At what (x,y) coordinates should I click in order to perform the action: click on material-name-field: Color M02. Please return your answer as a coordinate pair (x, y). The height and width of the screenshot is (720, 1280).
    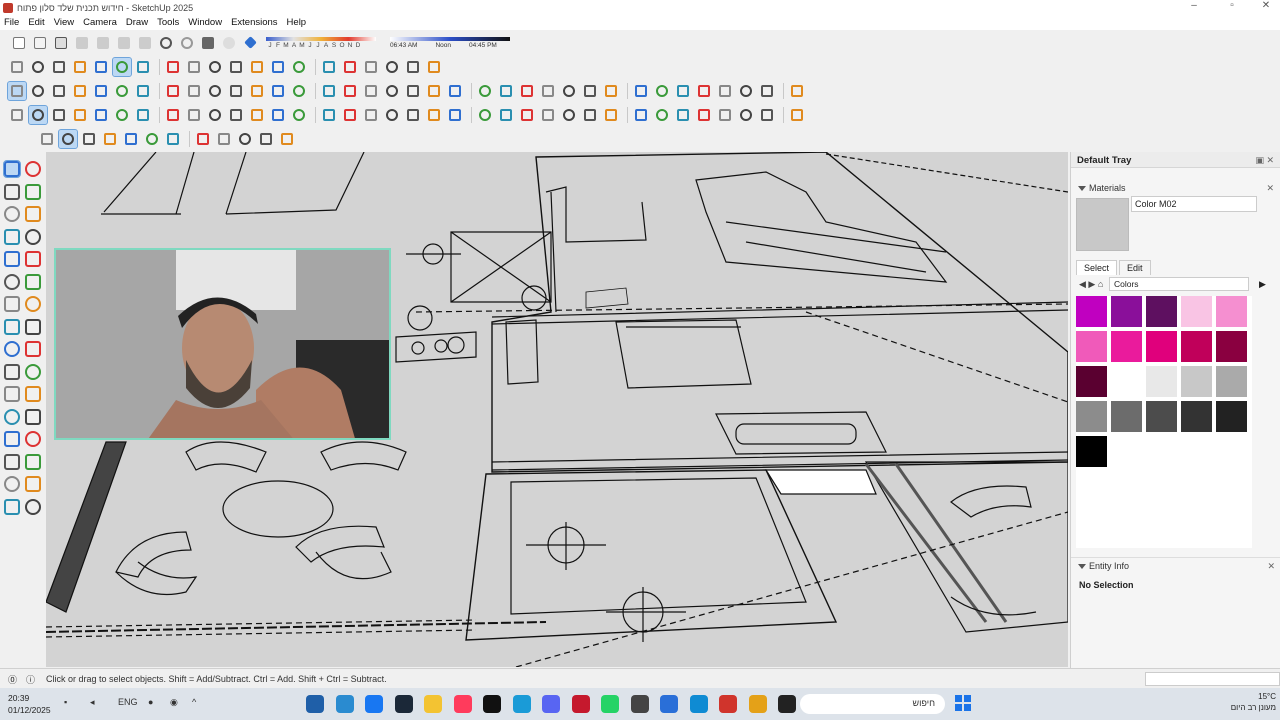
    Looking at the image, I should click on (1194, 204).